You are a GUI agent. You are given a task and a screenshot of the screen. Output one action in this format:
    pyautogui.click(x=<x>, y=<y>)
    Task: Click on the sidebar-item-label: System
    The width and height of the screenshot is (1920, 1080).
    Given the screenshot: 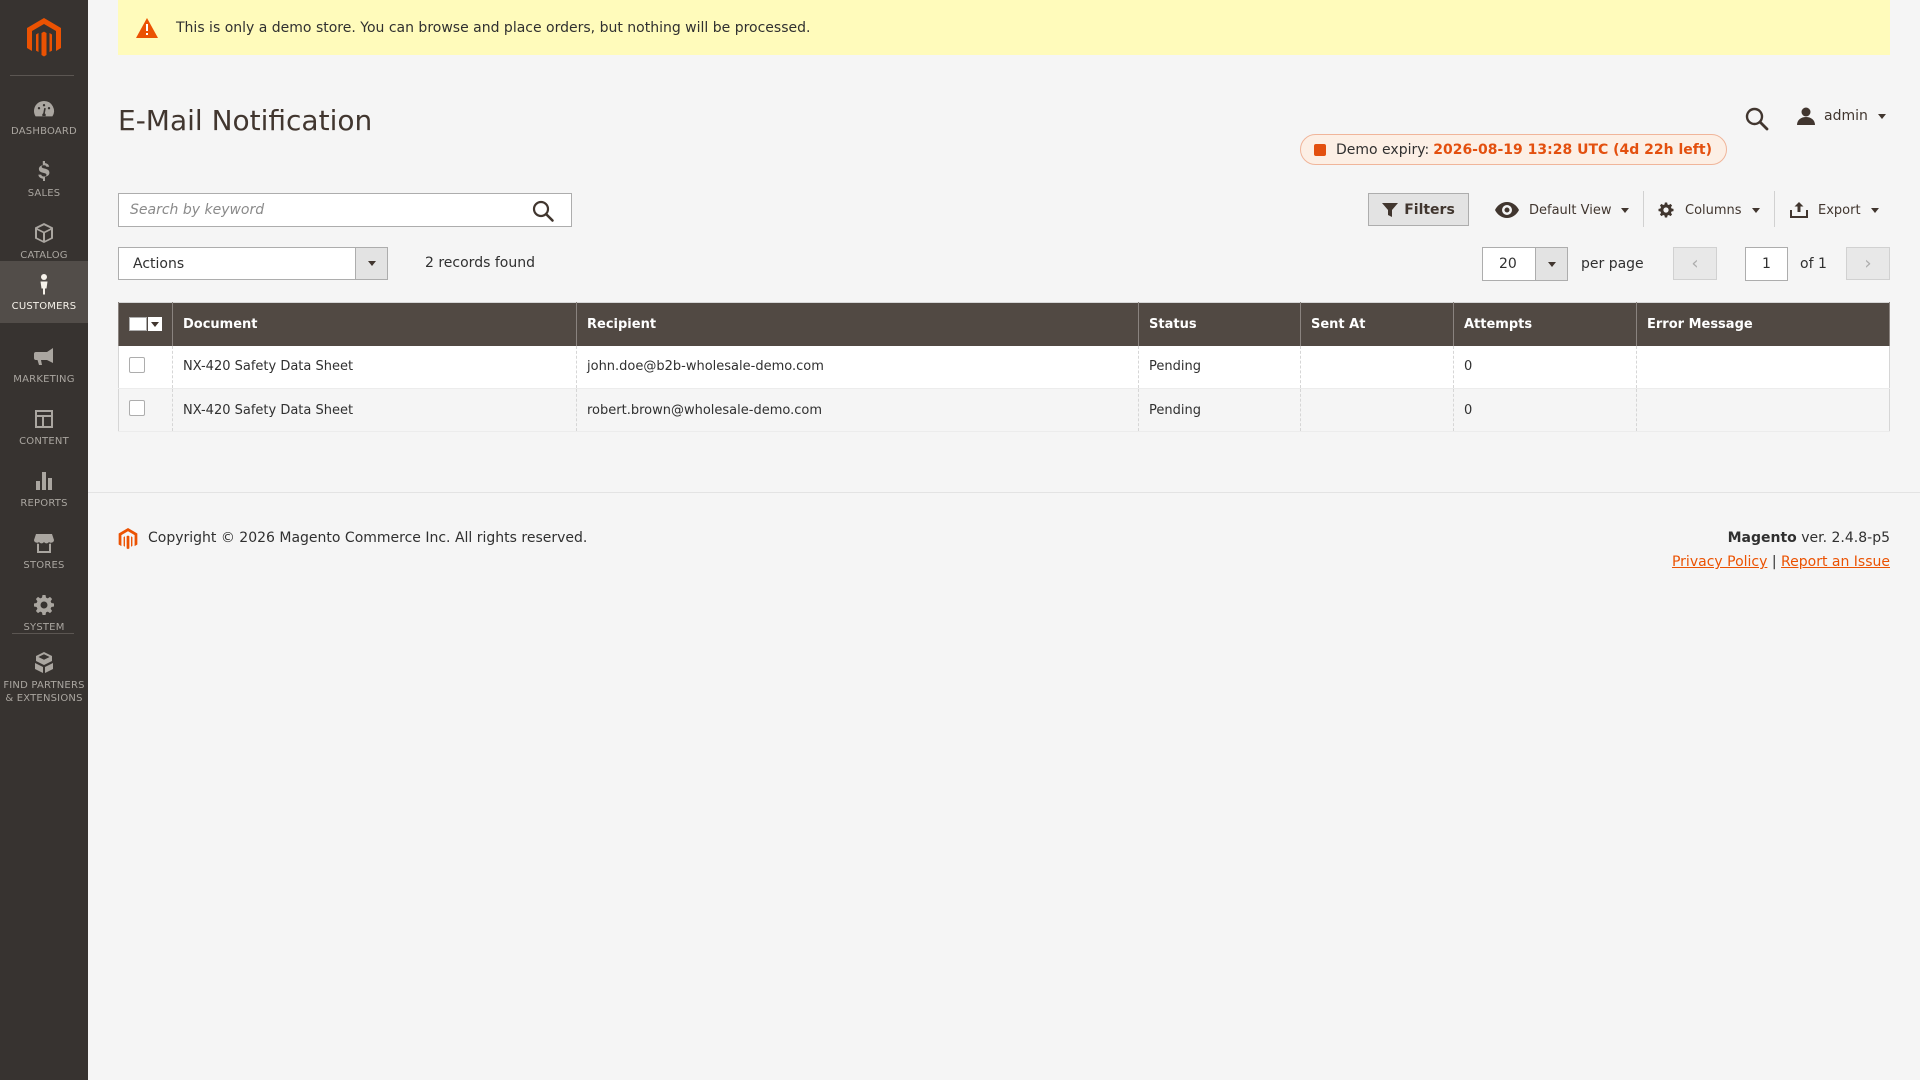 What is the action you would take?
    pyautogui.click(x=44, y=627)
    